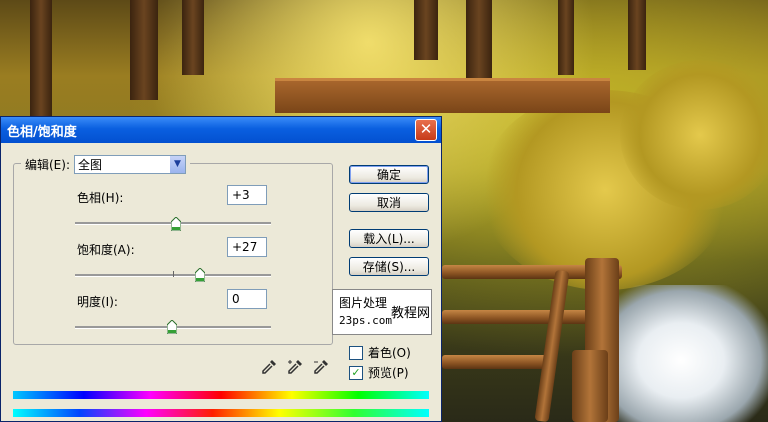 Image resolution: width=768 pixels, height=422 pixels. What do you see at coordinates (221, 130) in the screenshot?
I see `title-bar: 色相/饱和度 ✕` at bounding box center [221, 130].